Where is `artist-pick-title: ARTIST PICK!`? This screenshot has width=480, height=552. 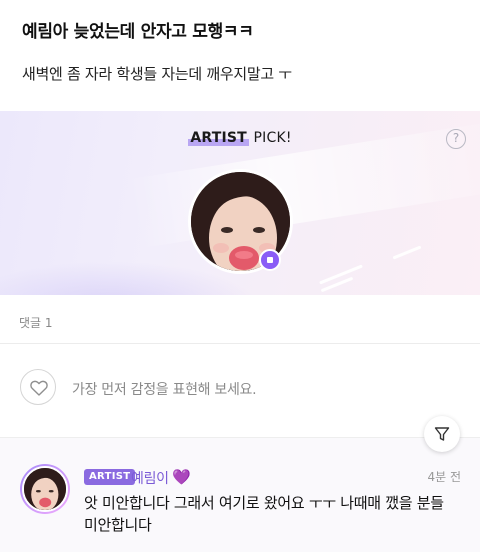 artist-pick-title: ARTIST PICK! is located at coordinates (240, 138).